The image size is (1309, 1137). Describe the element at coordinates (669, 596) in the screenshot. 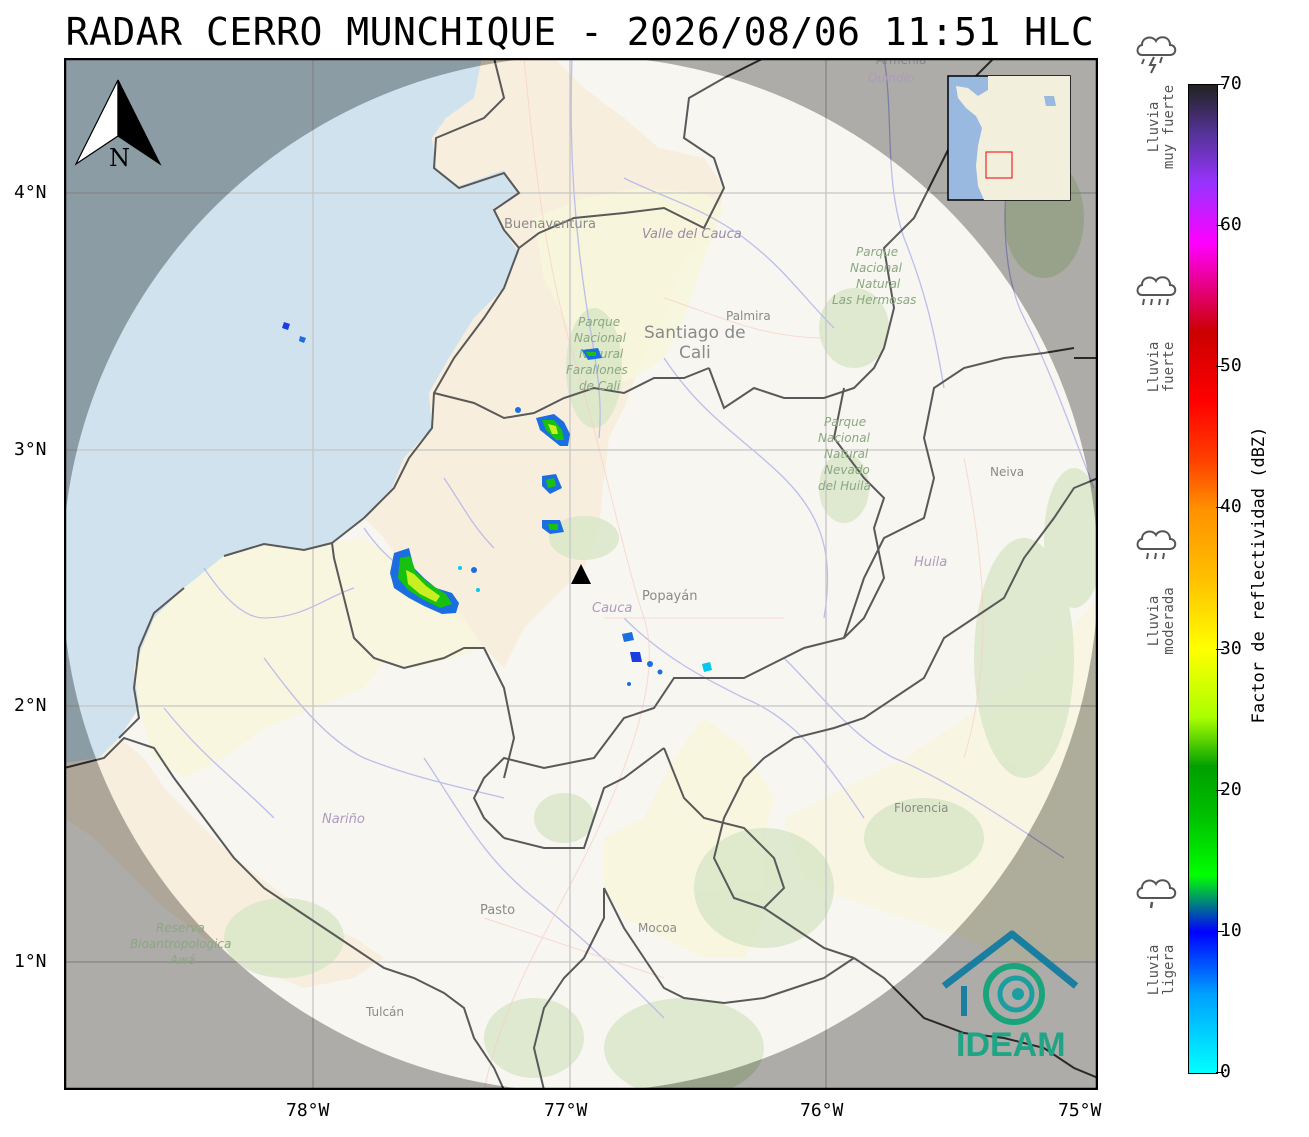

I see `label-popayan: Popayán` at that location.